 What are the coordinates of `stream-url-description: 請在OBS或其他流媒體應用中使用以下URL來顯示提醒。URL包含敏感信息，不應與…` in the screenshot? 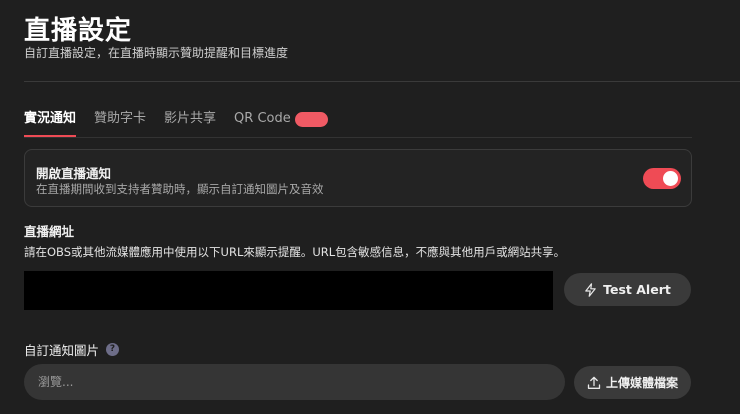 It's located at (295, 252).